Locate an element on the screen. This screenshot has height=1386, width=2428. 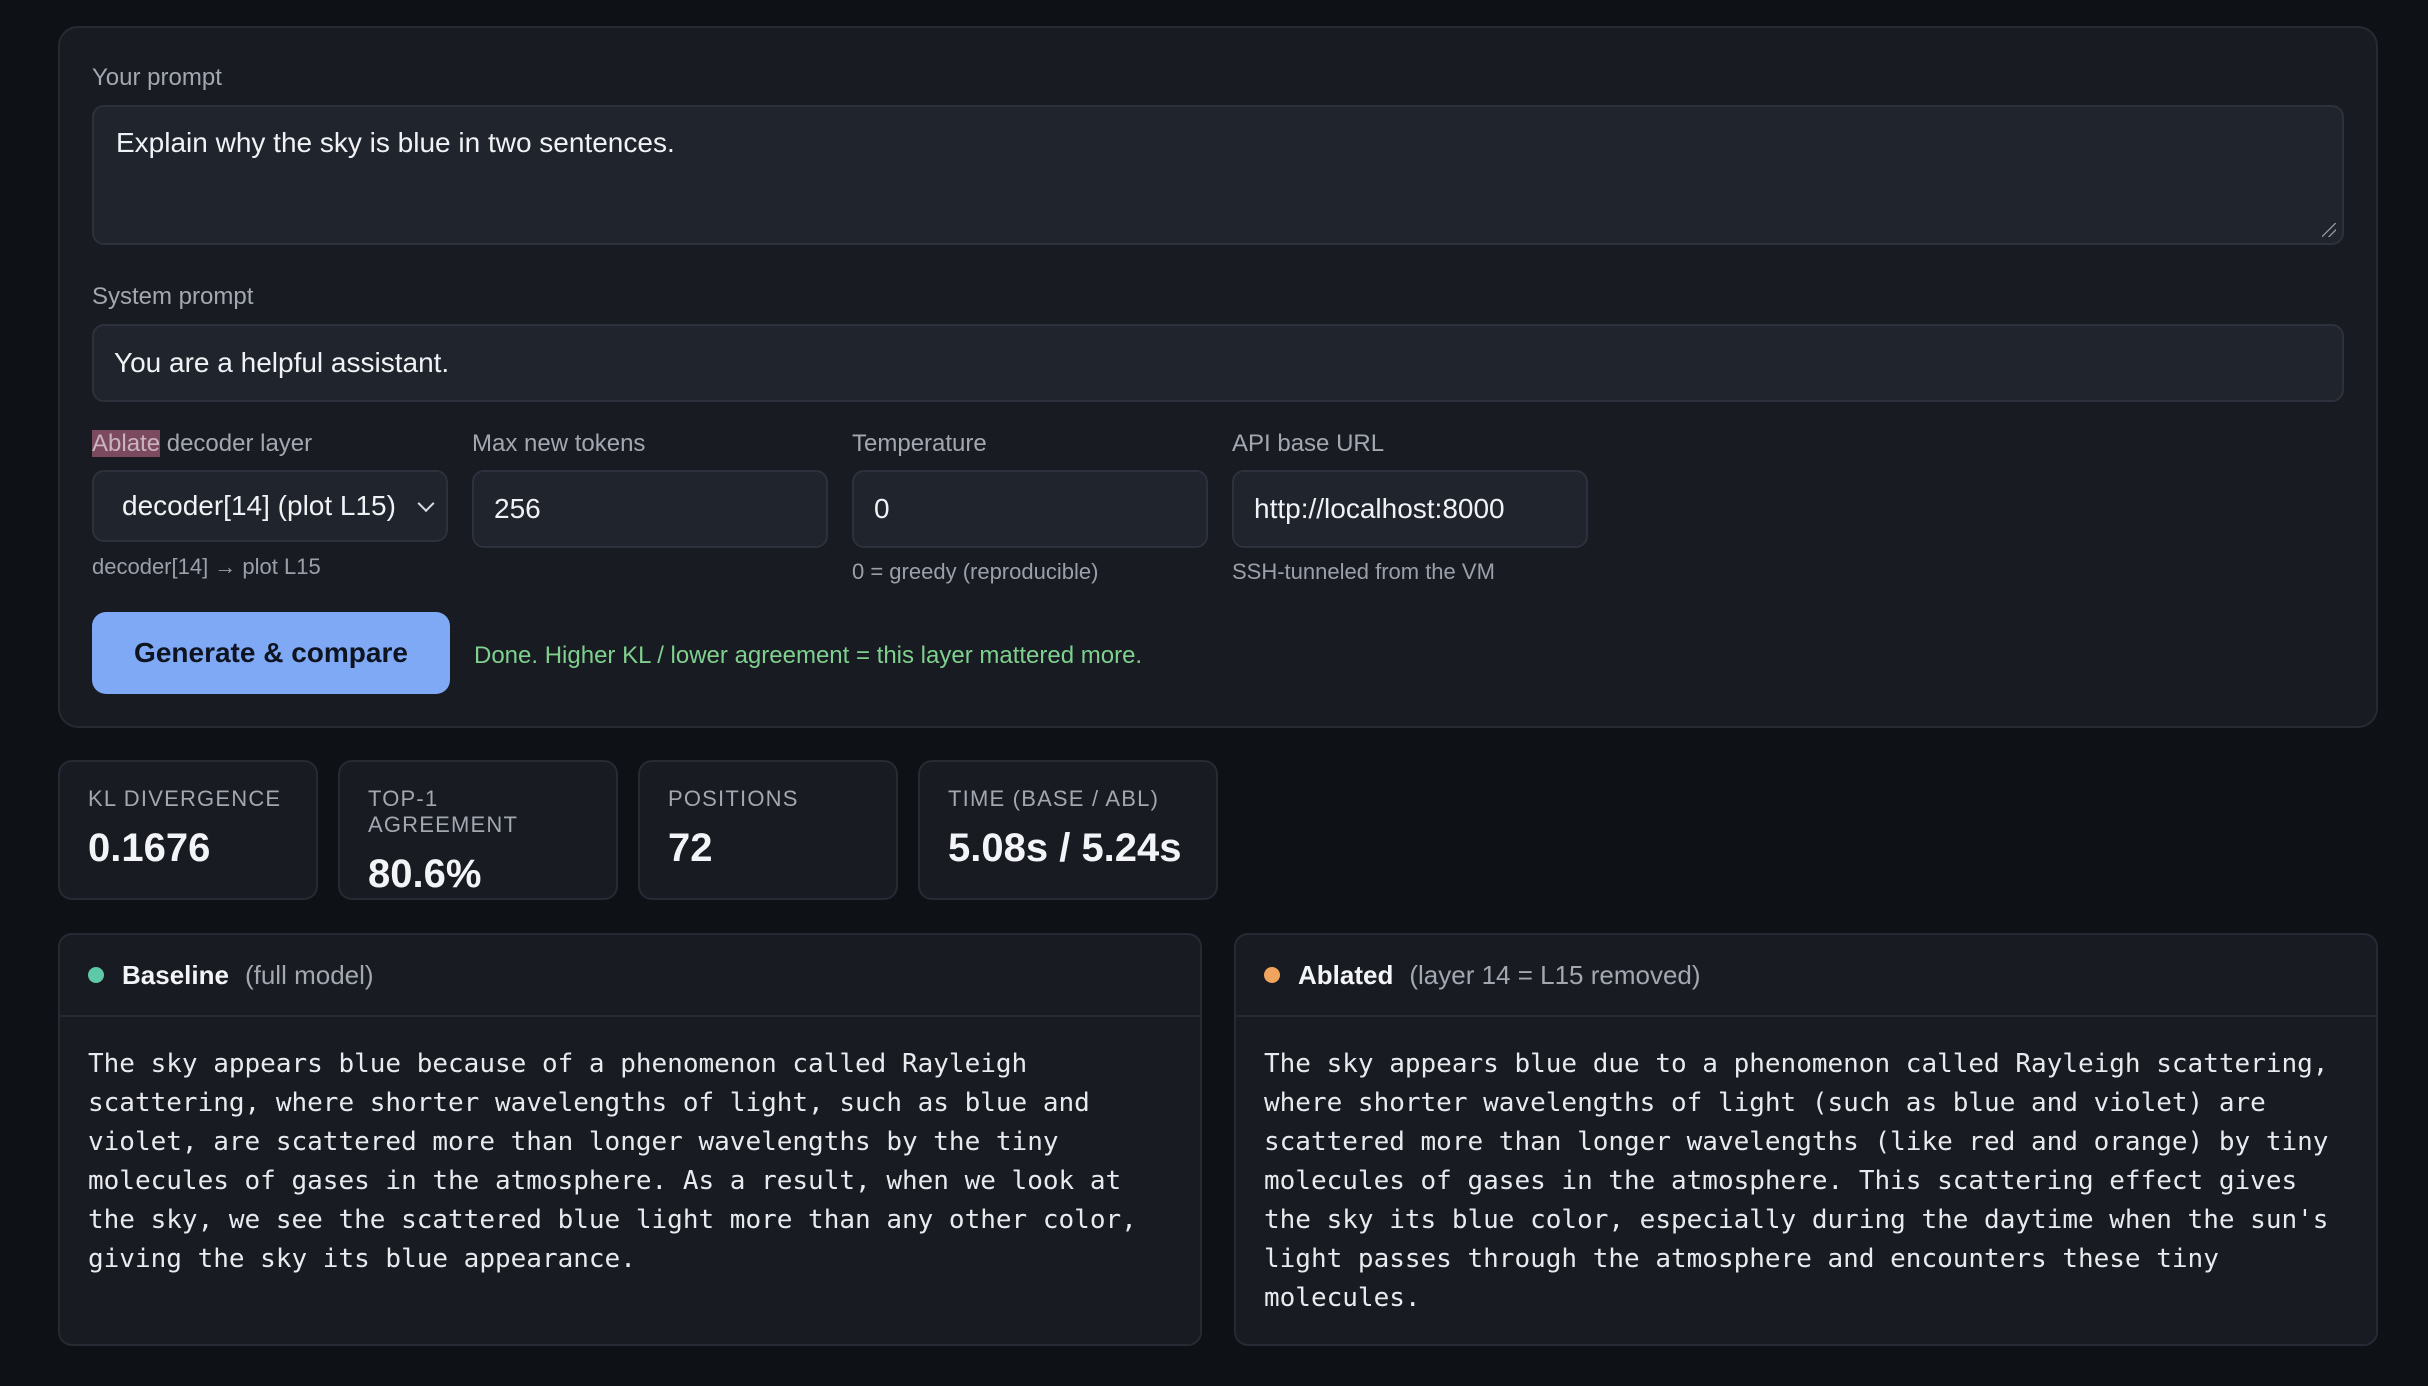
max-tokens-value: 256 is located at coordinates (517, 508).